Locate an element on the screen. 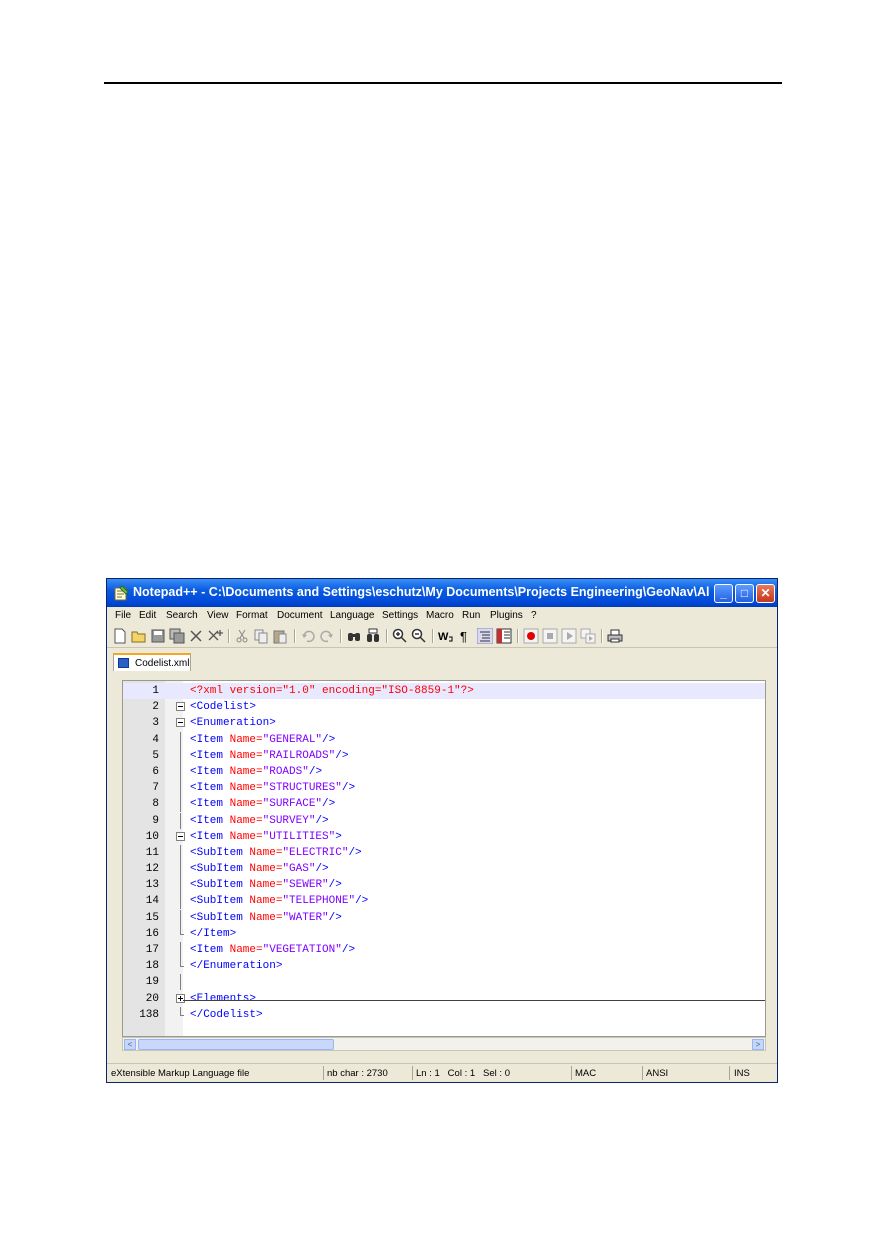  line-number: 8 is located at coordinates (155, 804).